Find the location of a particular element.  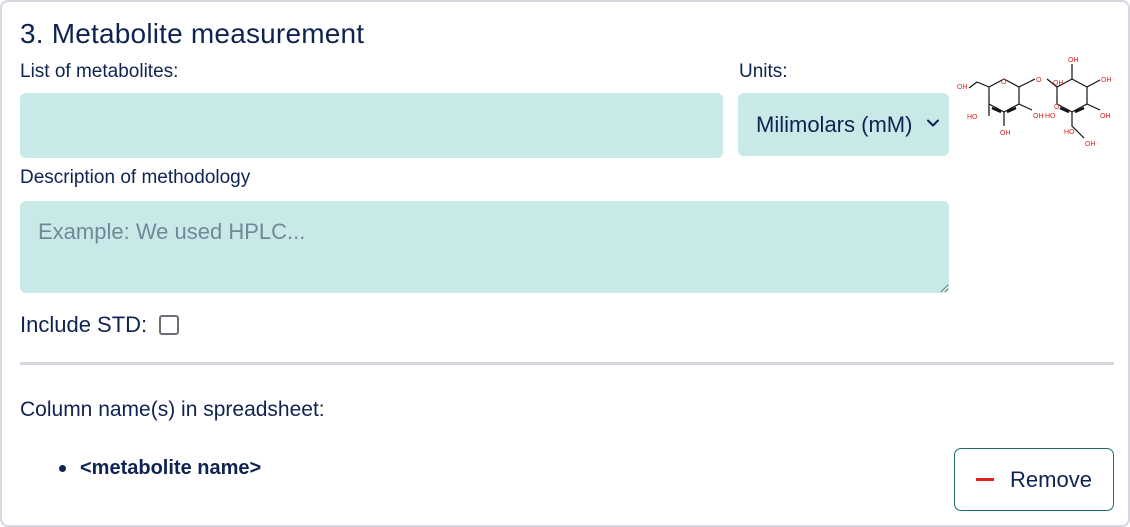

minus-icon is located at coordinates (985, 479).